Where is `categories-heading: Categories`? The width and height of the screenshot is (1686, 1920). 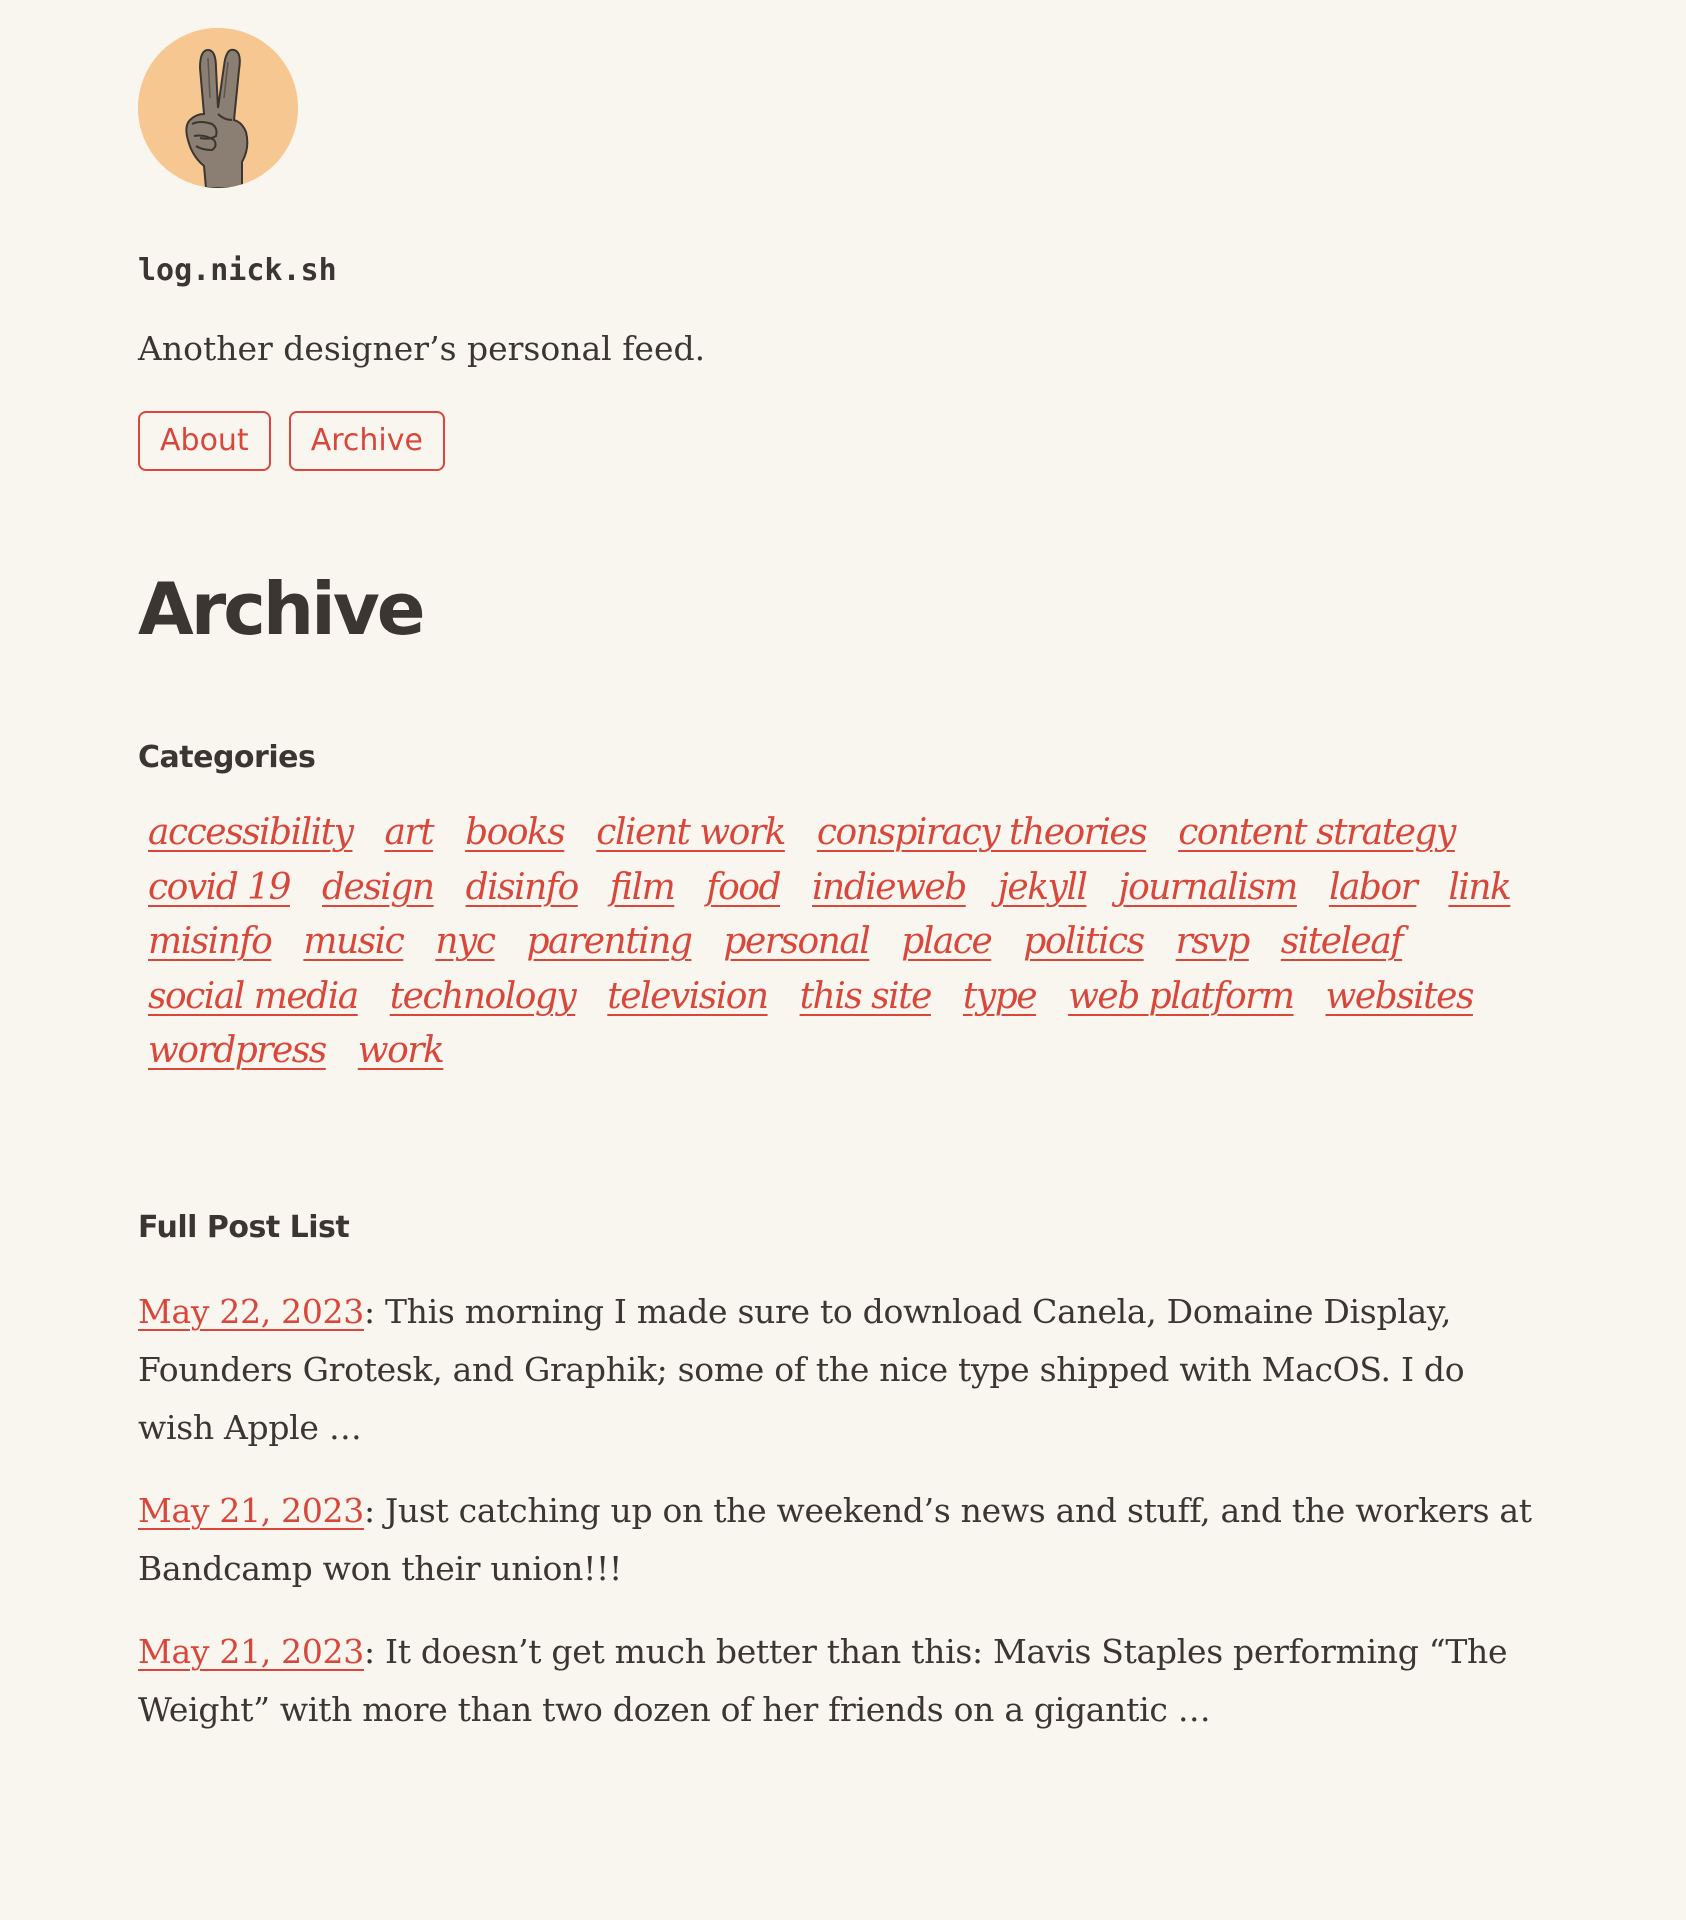
categories-heading: Categories is located at coordinates (227, 757).